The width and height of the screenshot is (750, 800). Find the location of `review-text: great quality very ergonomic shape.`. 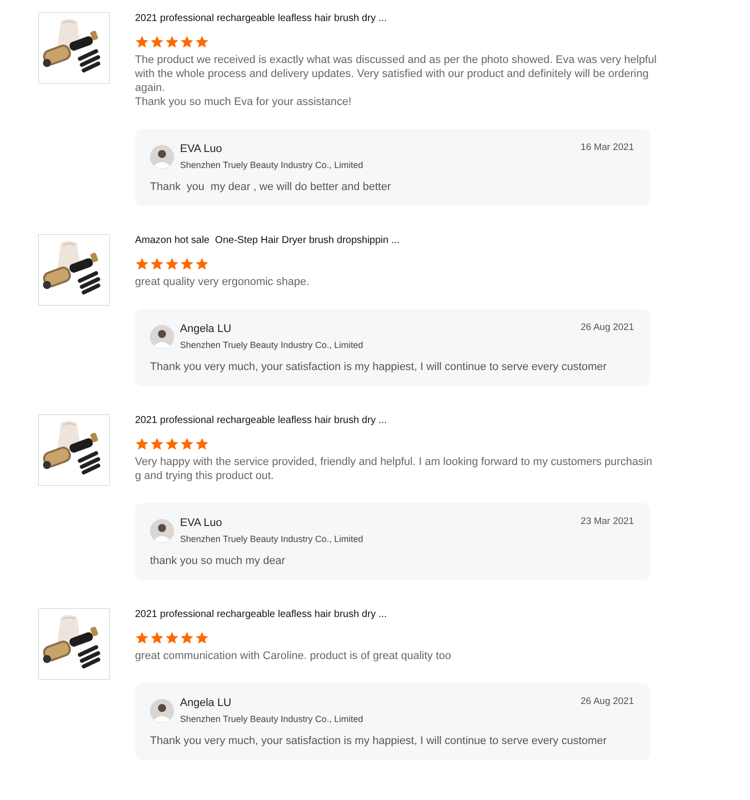

review-text: great quality very ergonomic shape. is located at coordinates (222, 282).